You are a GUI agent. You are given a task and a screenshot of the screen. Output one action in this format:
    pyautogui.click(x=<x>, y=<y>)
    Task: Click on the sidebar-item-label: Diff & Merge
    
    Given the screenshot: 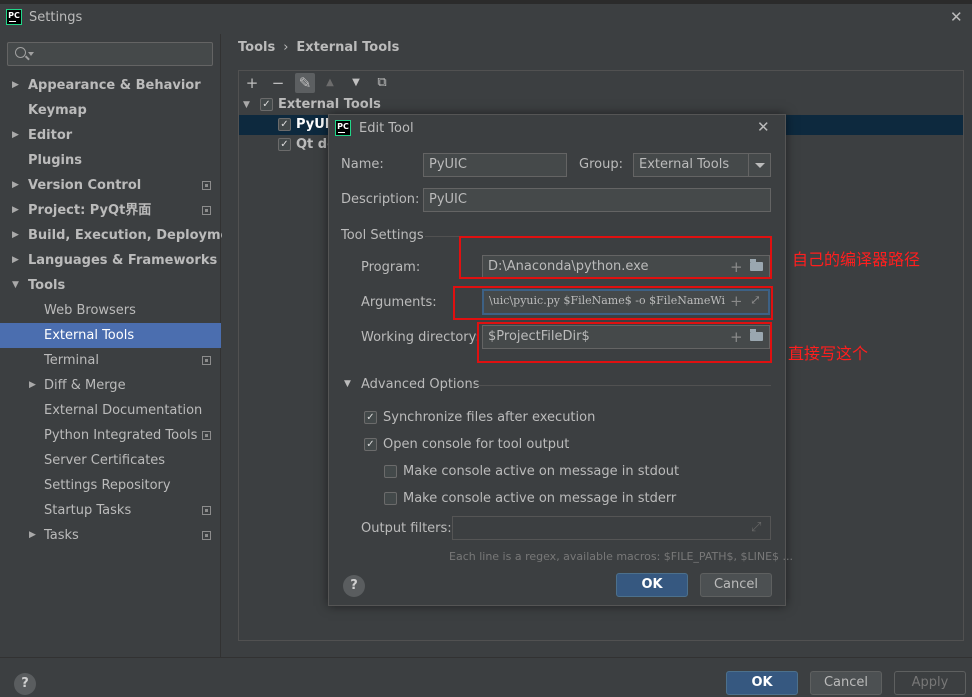 What is the action you would take?
    pyautogui.click(x=85, y=385)
    